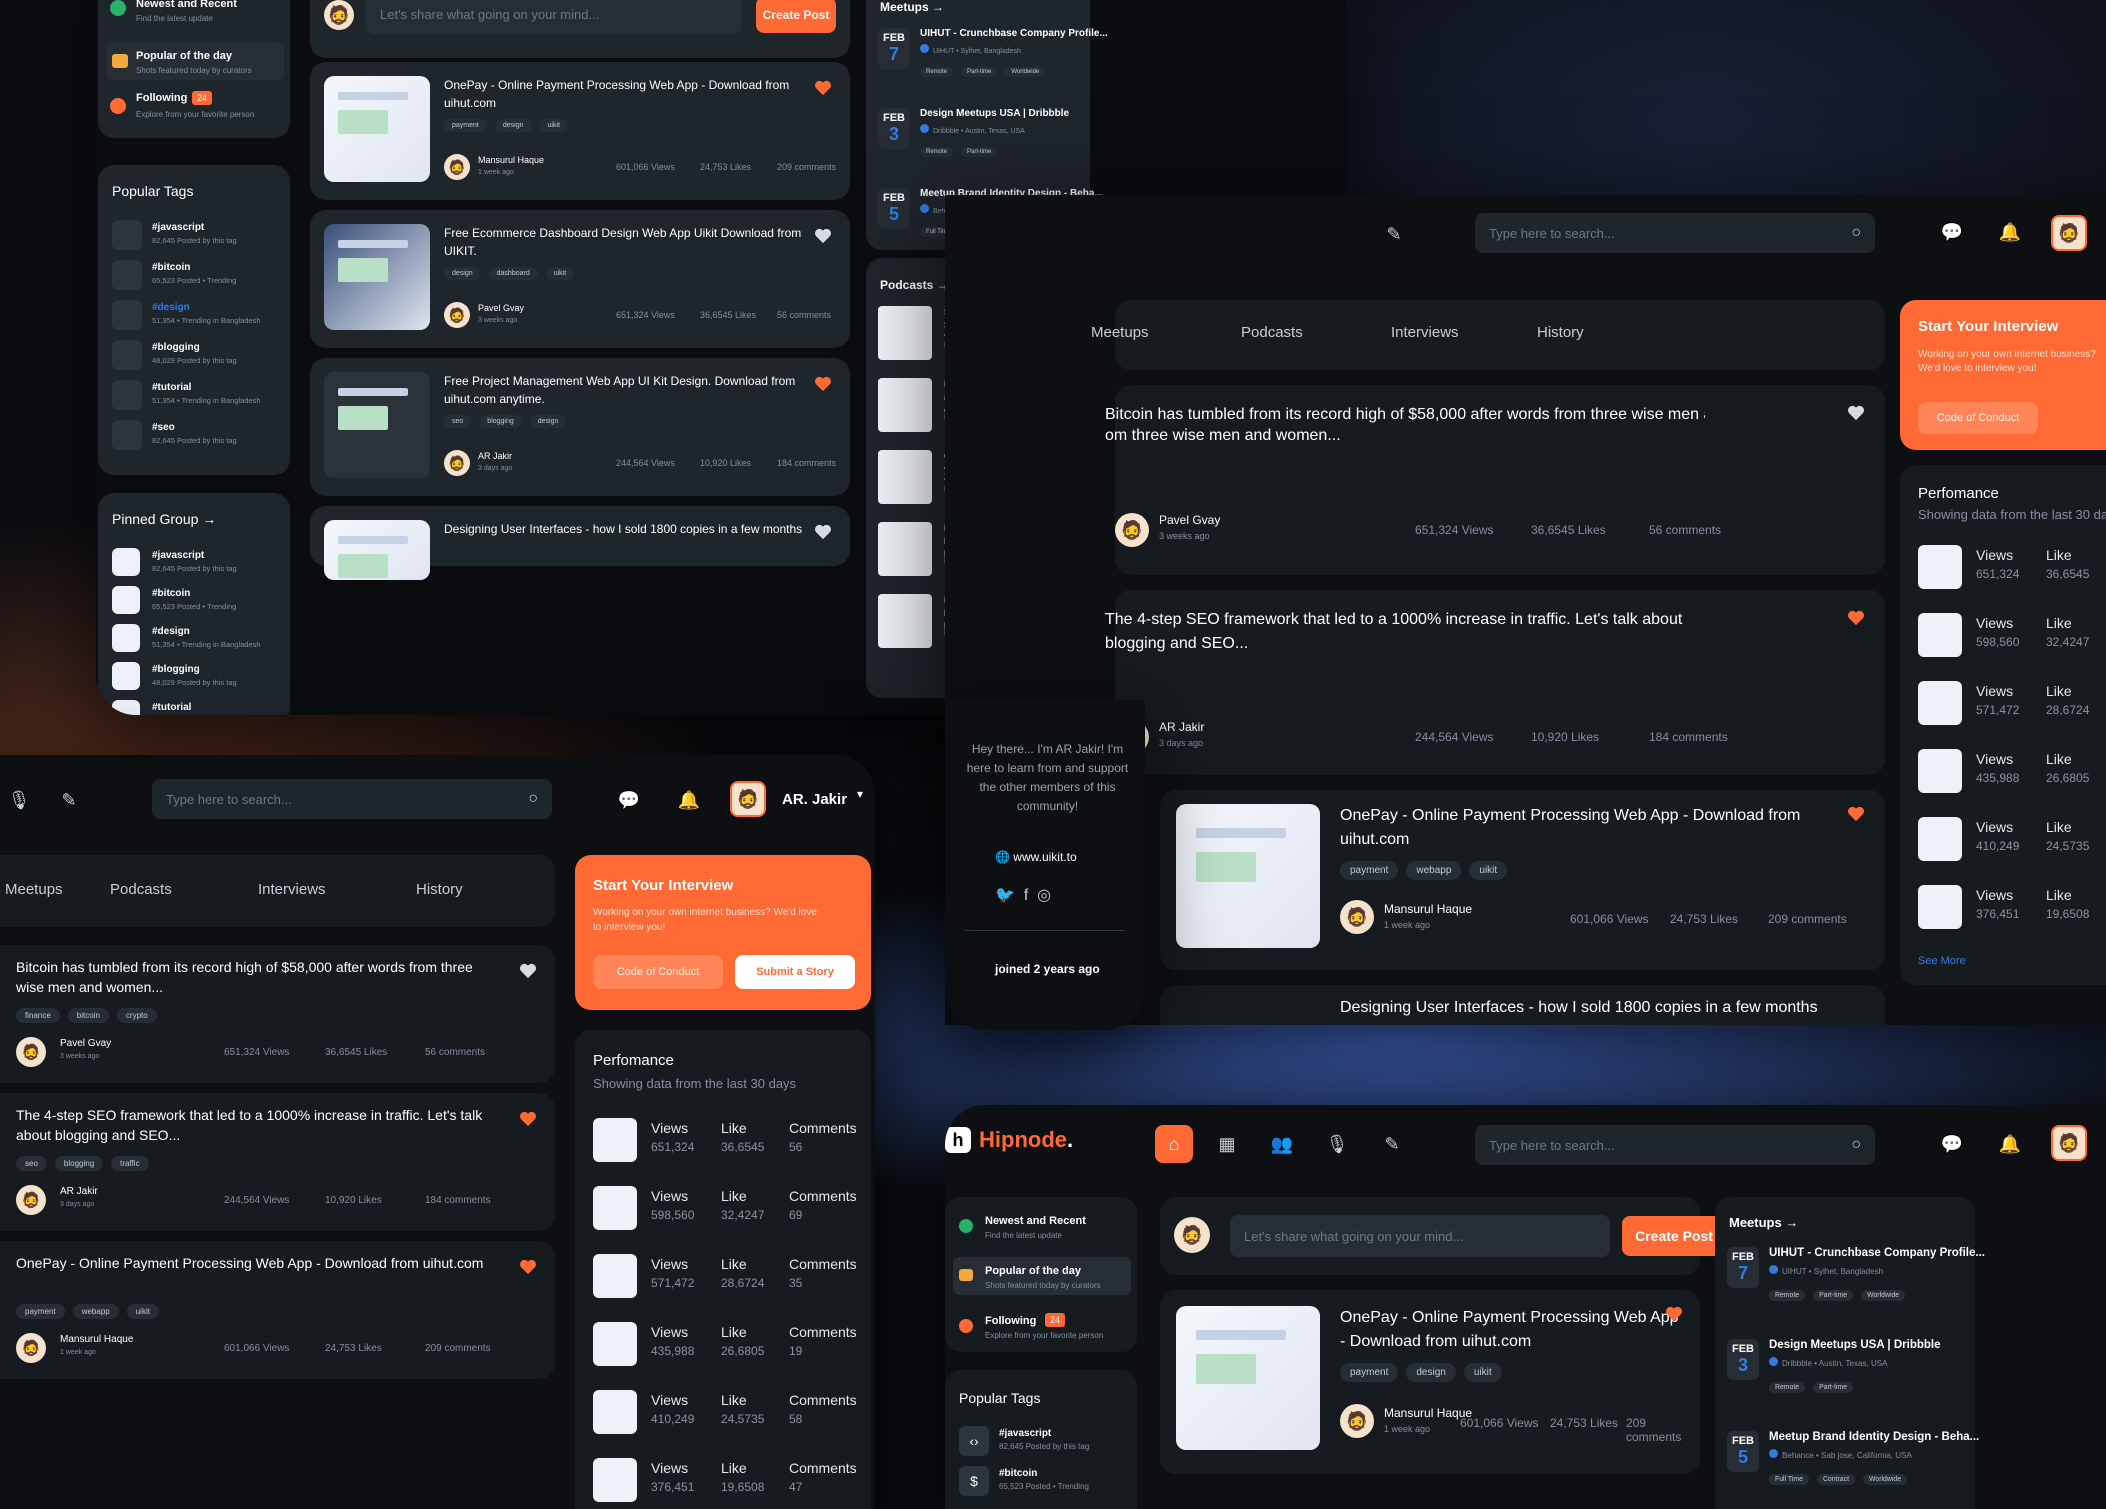 This screenshot has width=2106, height=1509. What do you see at coordinates (88, 1015) in the screenshot?
I see `tag: bitcoin` at bounding box center [88, 1015].